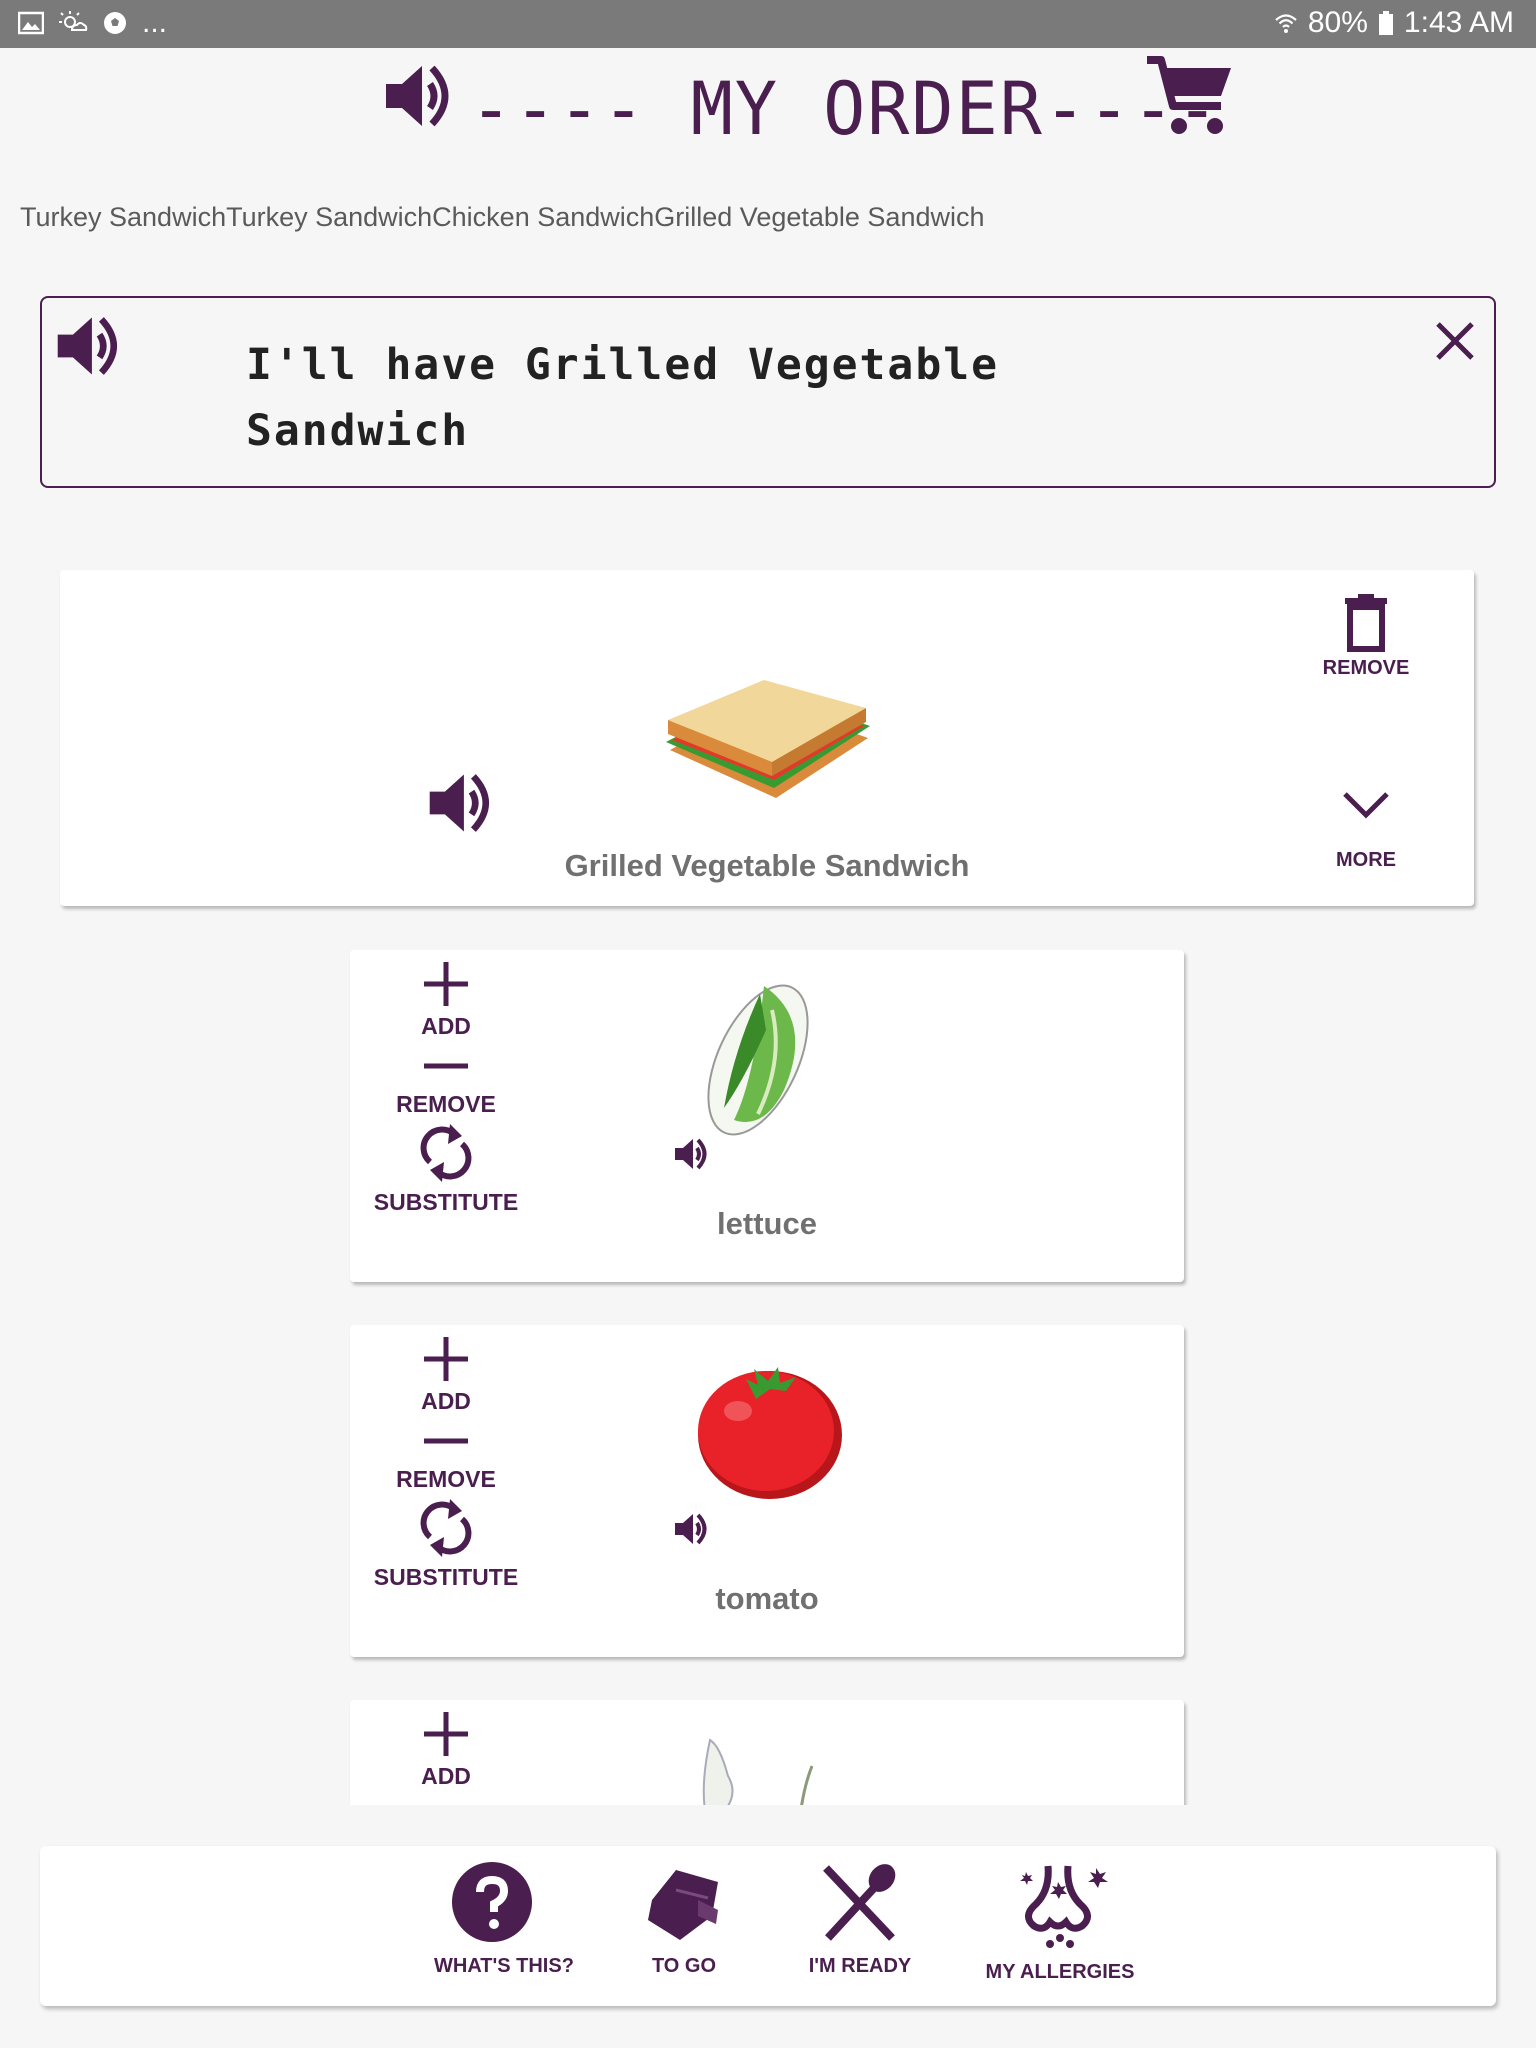 This screenshot has width=1536, height=2048. What do you see at coordinates (1366, 830) in the screenshot?
I see `more-button: MORE` at bounding box center [1366, 830].